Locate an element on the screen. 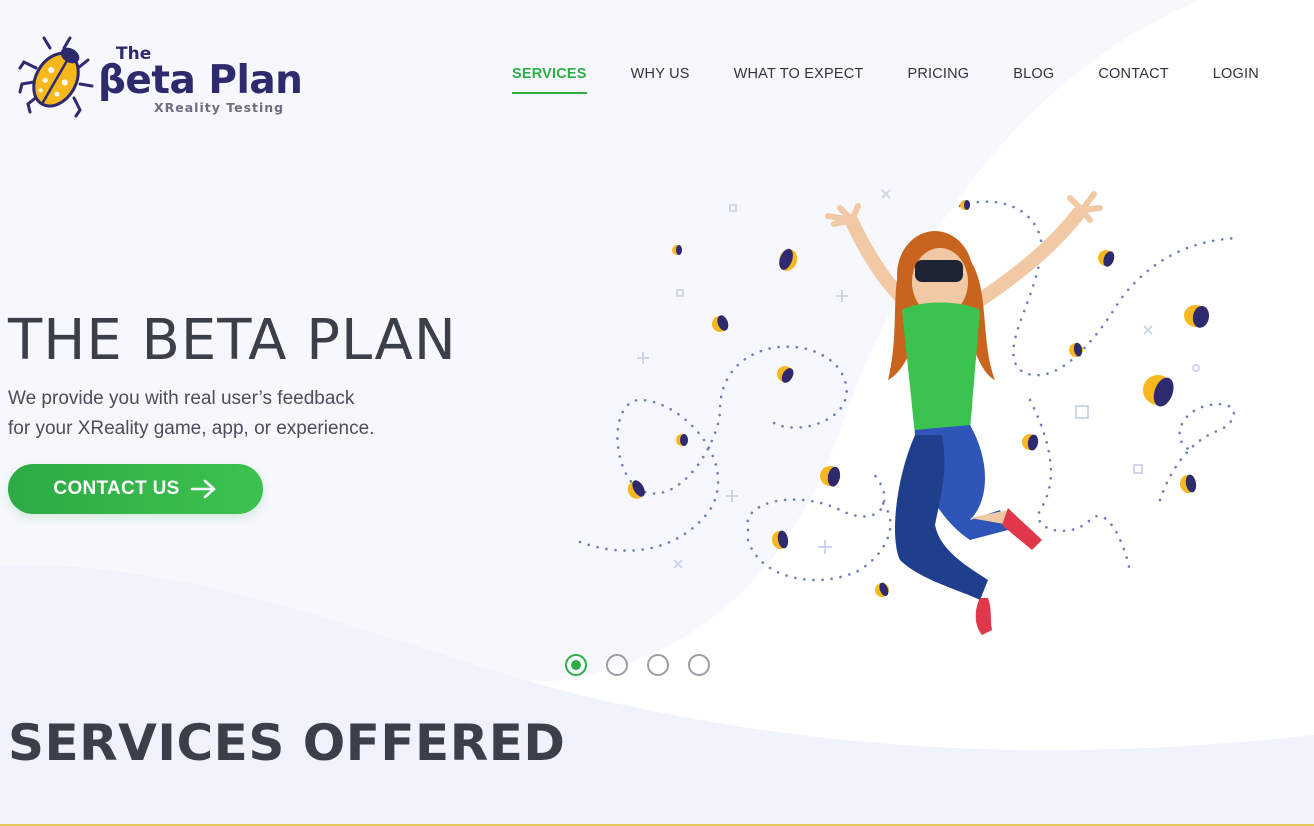 Image resolution: width=1314 pixels, height=826 pixels. hero-description-line-1: We provide you with real user’s feedback is located at coordinates (181, 398).